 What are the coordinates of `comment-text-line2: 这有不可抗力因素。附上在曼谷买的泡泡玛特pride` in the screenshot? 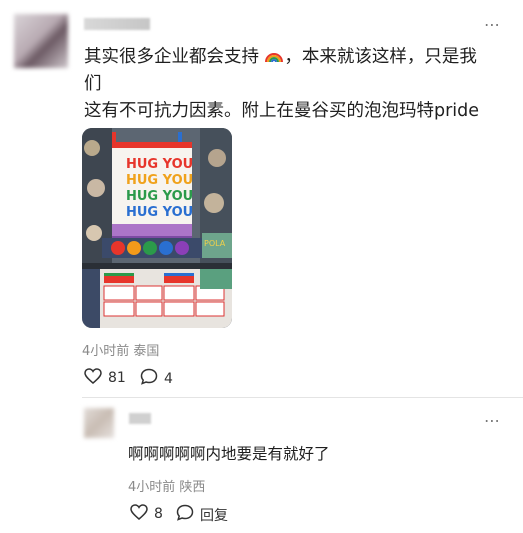 It's located at (282, 111).